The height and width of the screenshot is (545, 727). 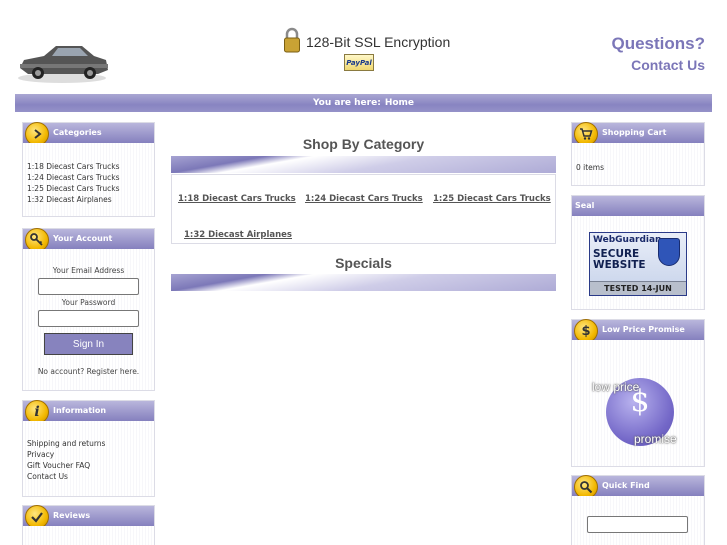 I want to click on info-link: Shipping and returns, so click(x=66, y=443).